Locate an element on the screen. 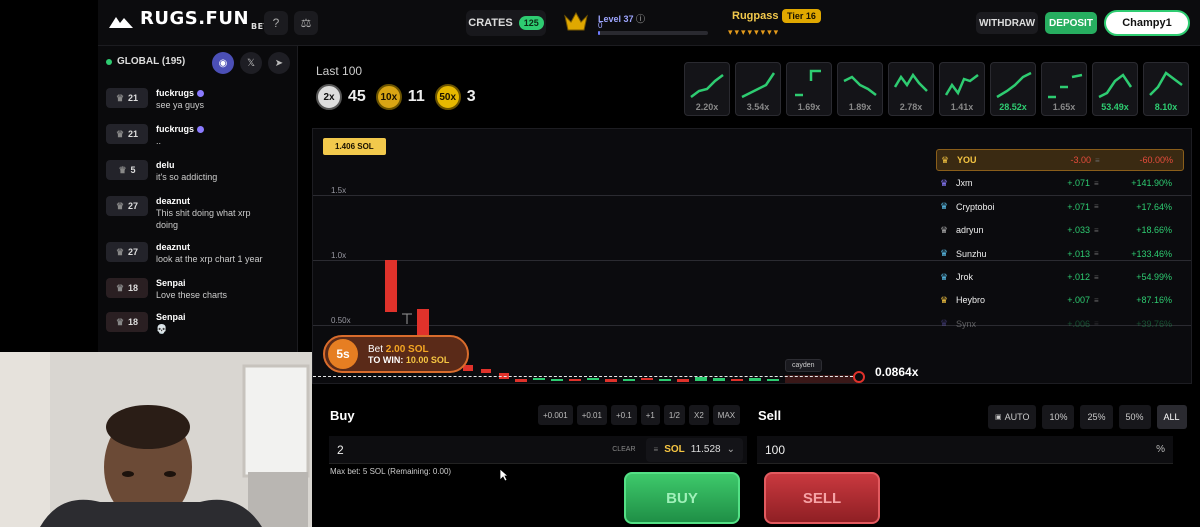  level-progress-fill is located at coordinates (599, 33).